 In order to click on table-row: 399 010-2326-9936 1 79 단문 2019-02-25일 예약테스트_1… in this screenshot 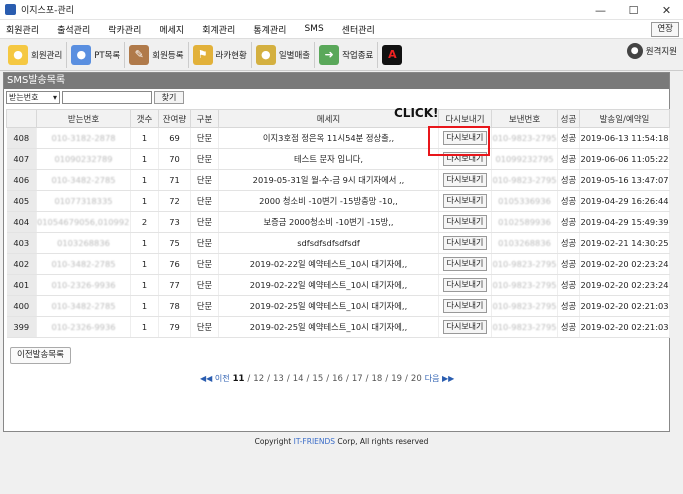, I will do `click(338, 327)`.